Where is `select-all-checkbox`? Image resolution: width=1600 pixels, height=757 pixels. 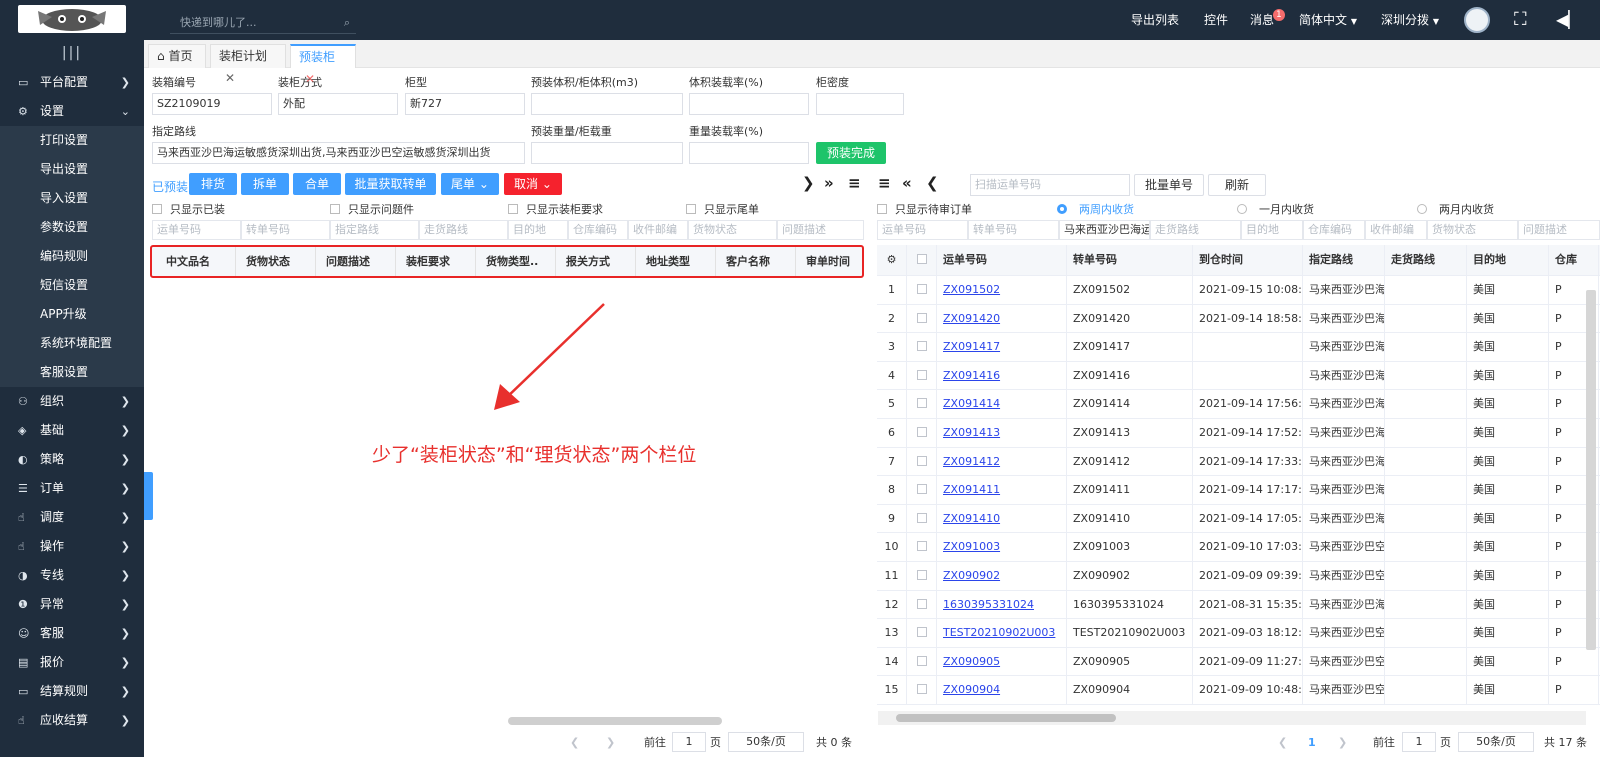 select-all-checkbox is located at coordinates (922, 260).